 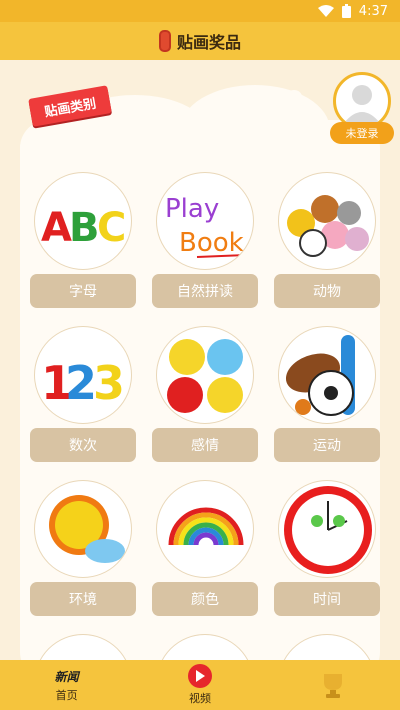 What do you see at coordinates (200, 11) in the screenshot?
I see `status-bar: 4:37` at bounding box center [200, 11].